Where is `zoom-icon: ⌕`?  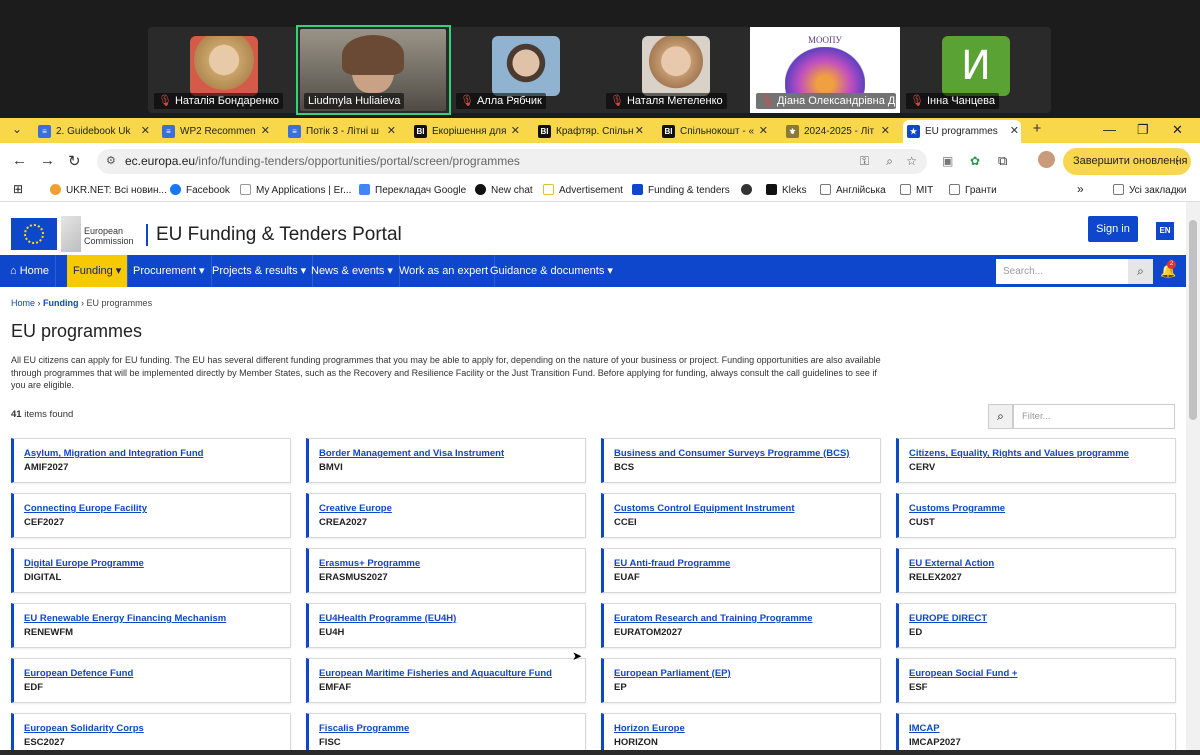 zoom-icon: ⌕ is located at coordinates (889, 161).